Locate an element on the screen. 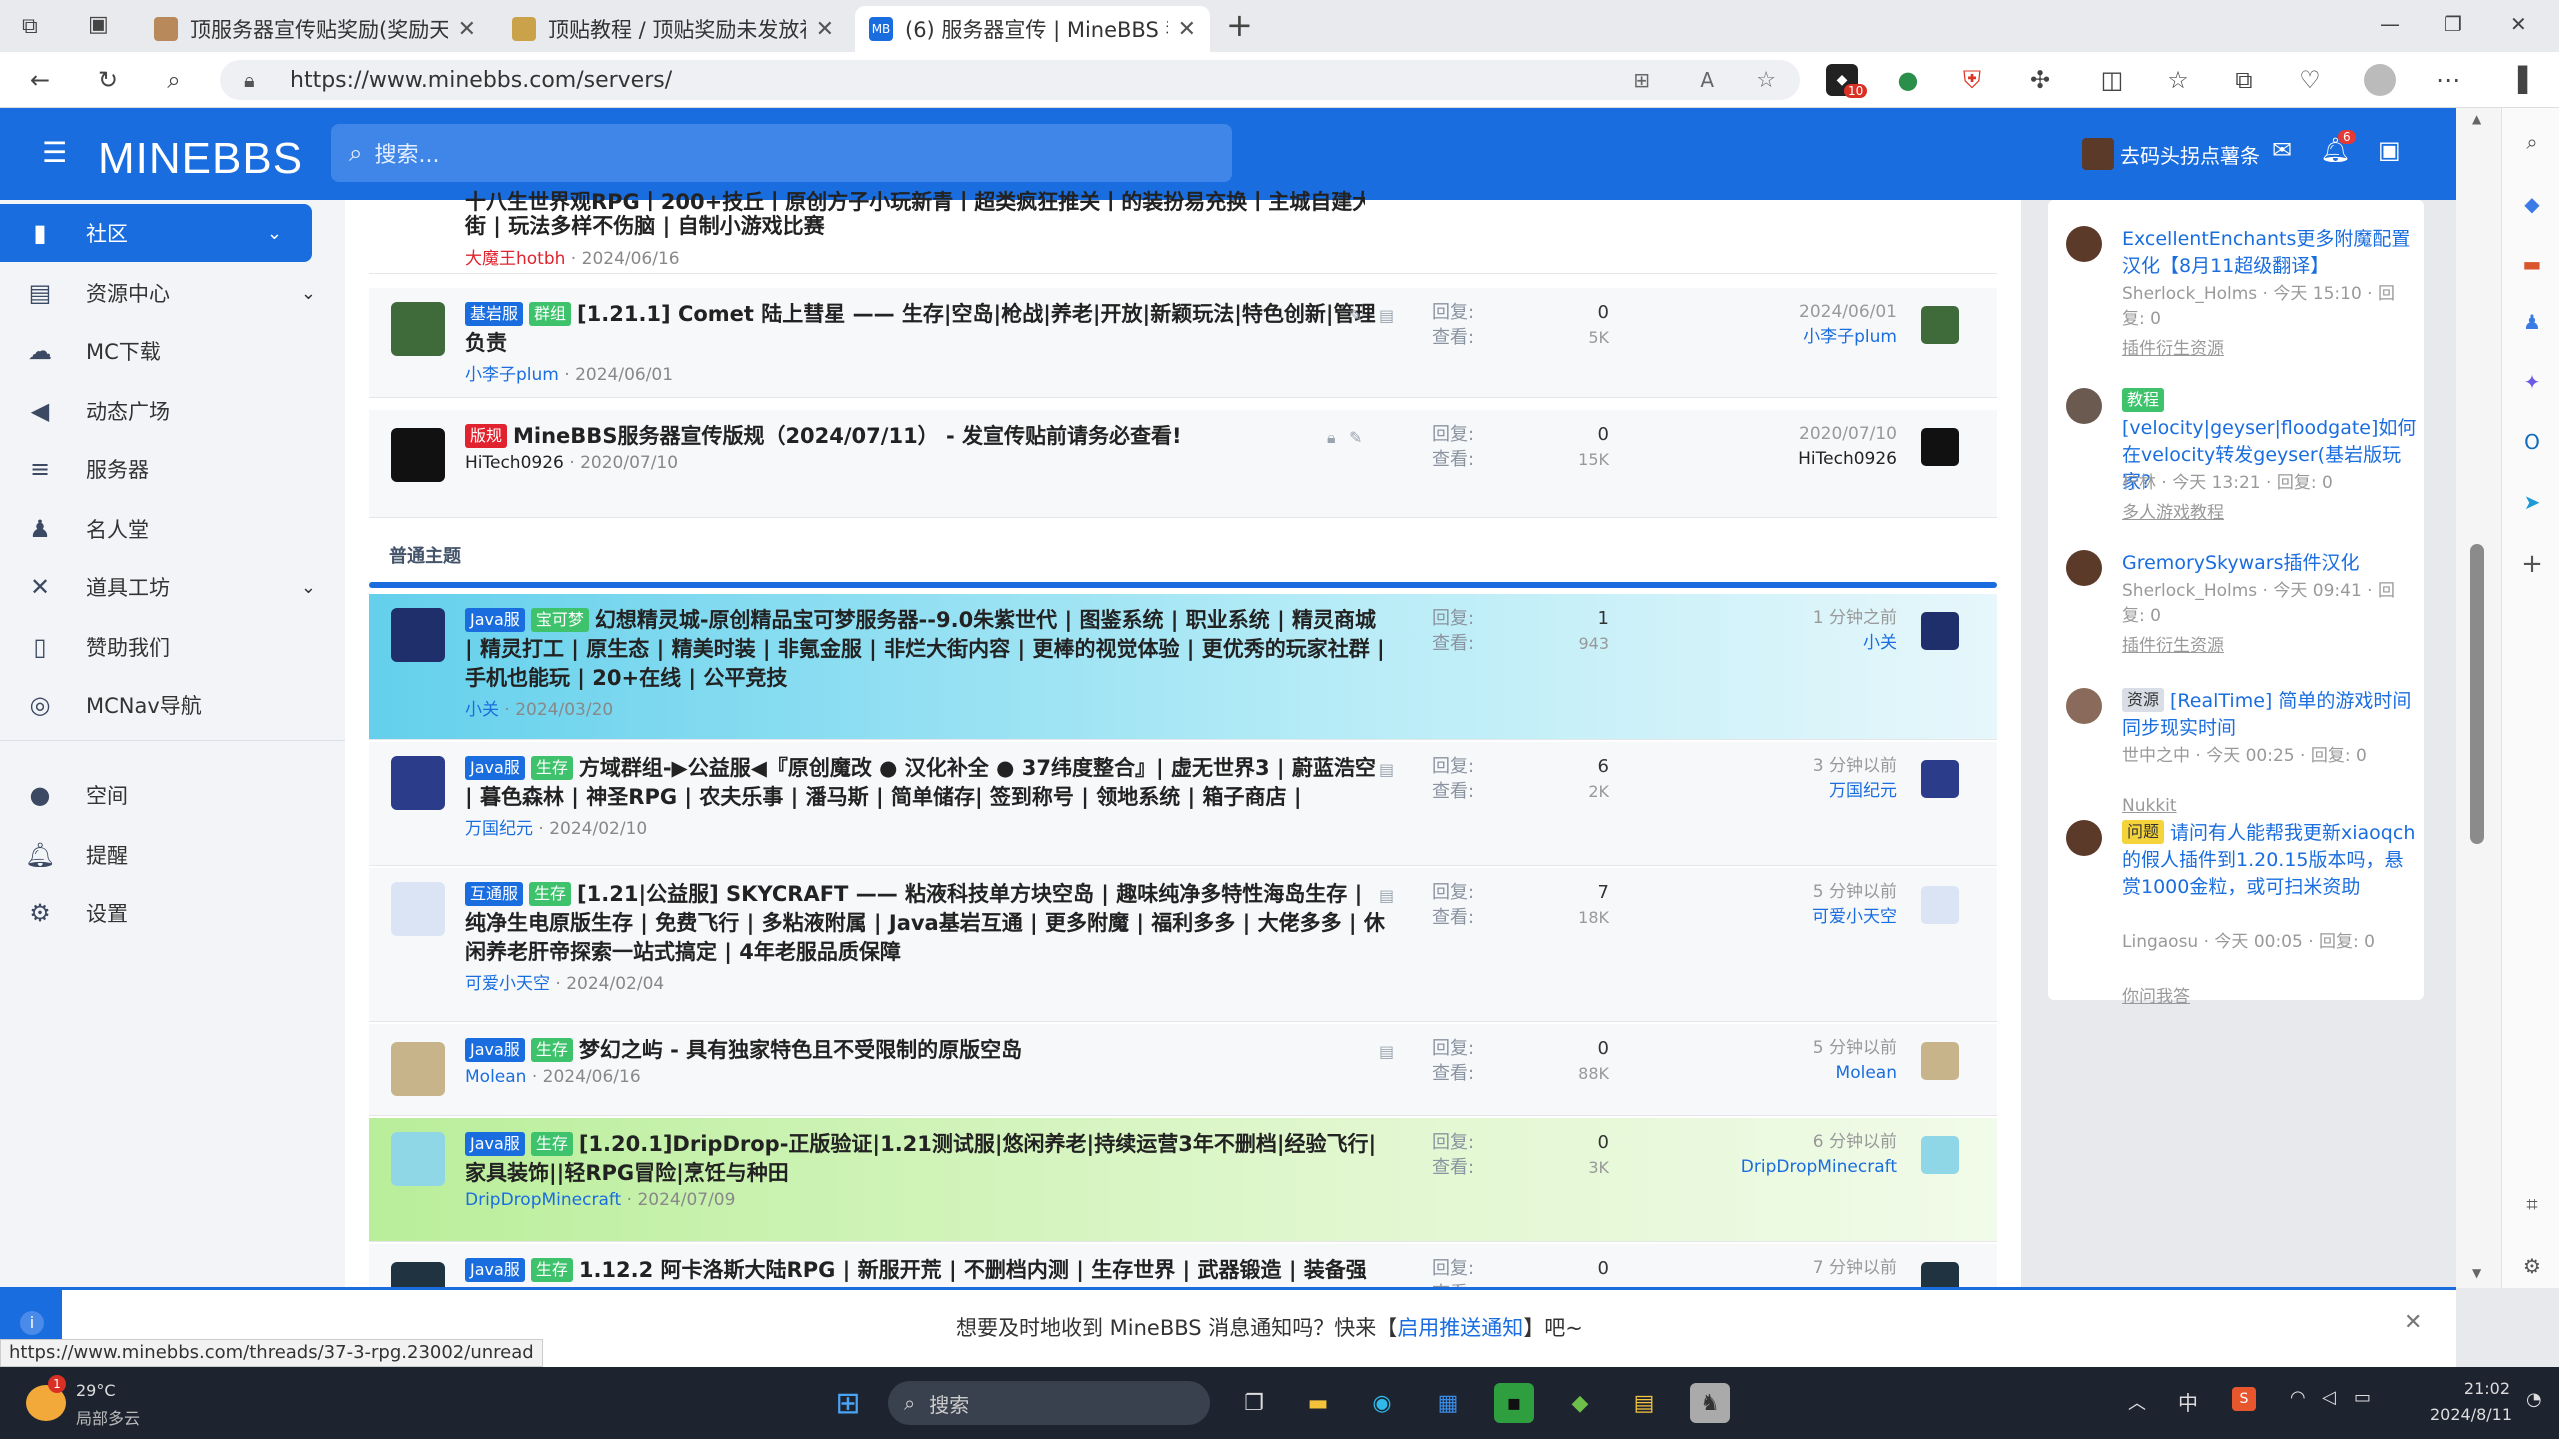 The height and width of the screenshot is (1439, 2559). site-logo: MINEBBS is located at coordinates (200, 159).